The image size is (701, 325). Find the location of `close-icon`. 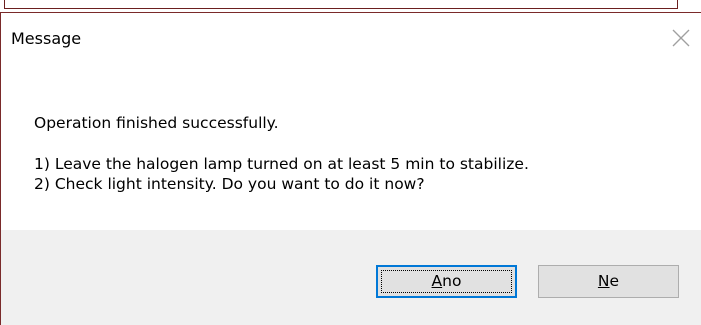

close-icon is located at coordinates (681, 38).